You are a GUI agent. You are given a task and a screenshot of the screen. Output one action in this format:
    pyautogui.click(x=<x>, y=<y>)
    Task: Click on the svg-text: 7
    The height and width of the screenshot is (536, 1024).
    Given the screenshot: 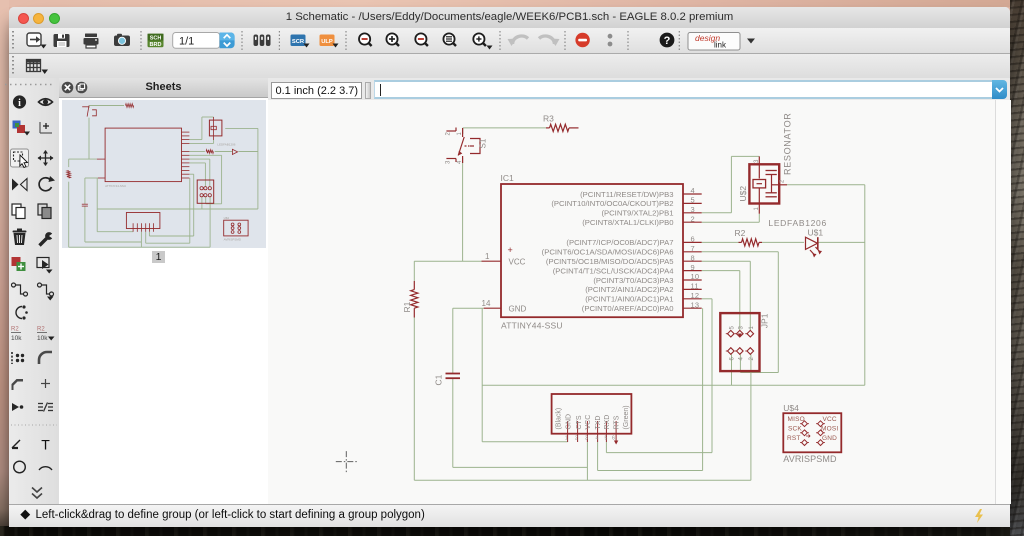 What is the action you would take?
    pyautogui.click(x=693, y=248)
    